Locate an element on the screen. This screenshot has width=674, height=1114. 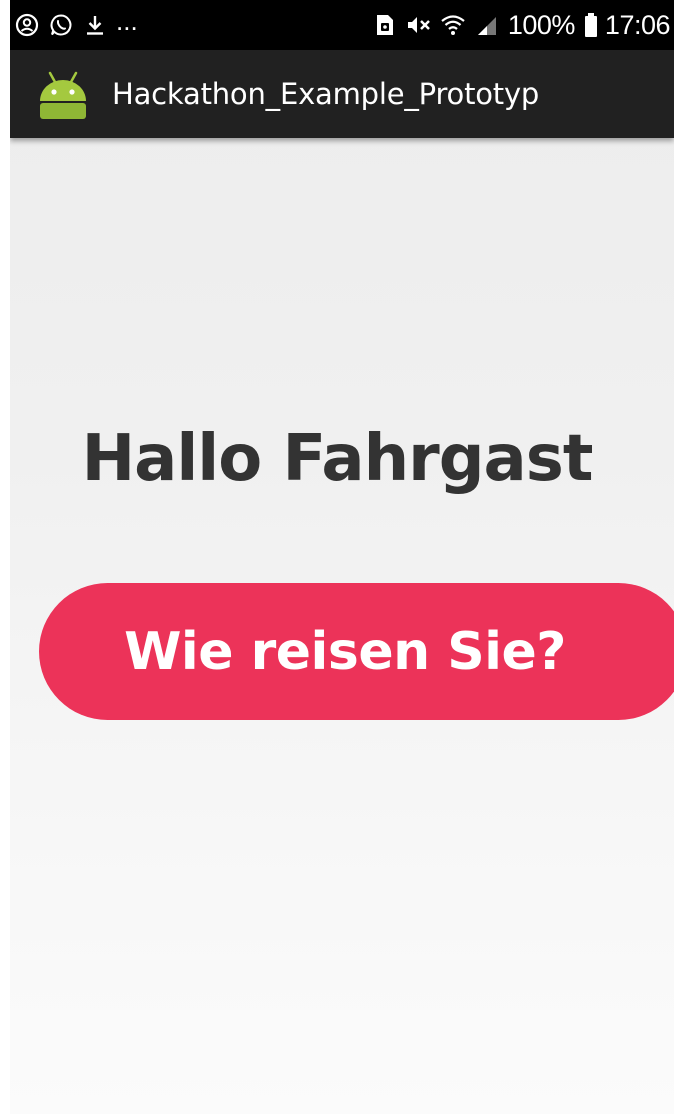
mute-icon is located at coordinates (419, 25).